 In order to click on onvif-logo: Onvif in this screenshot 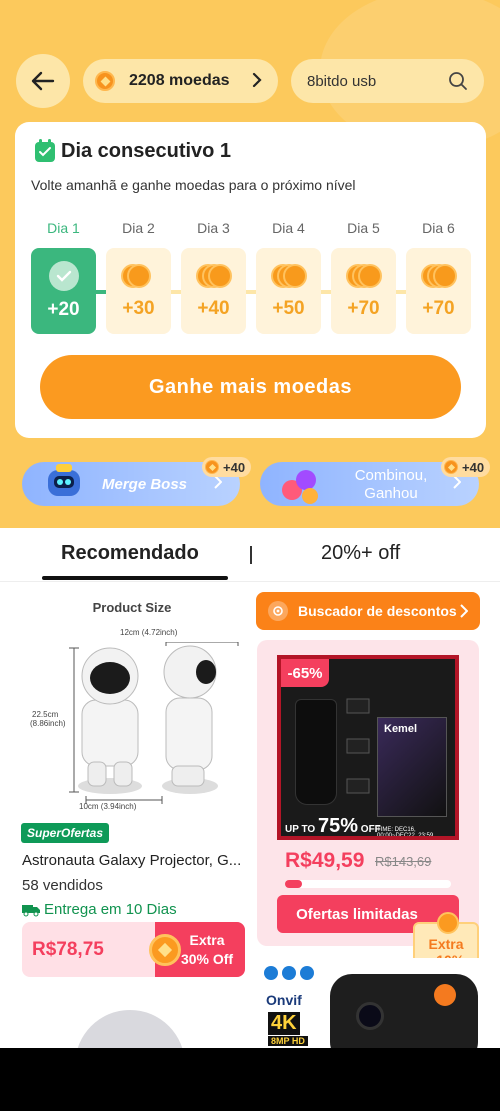, I will do `click(284, 1000)`.